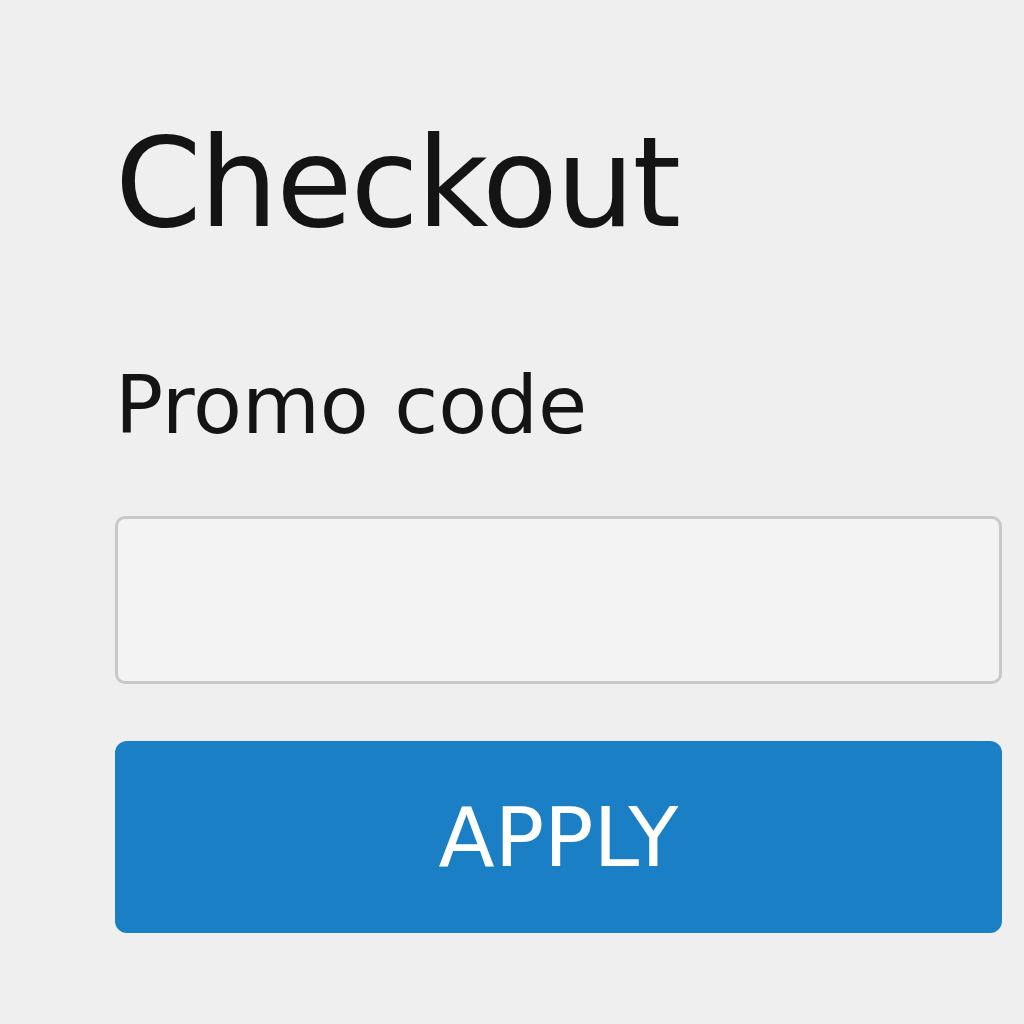 This screenshot has width=1024, height=1024. What do you see at coordinates (558, 600) in the screenshot?
I see `promo-code-field` at bounding box center [558, 600].